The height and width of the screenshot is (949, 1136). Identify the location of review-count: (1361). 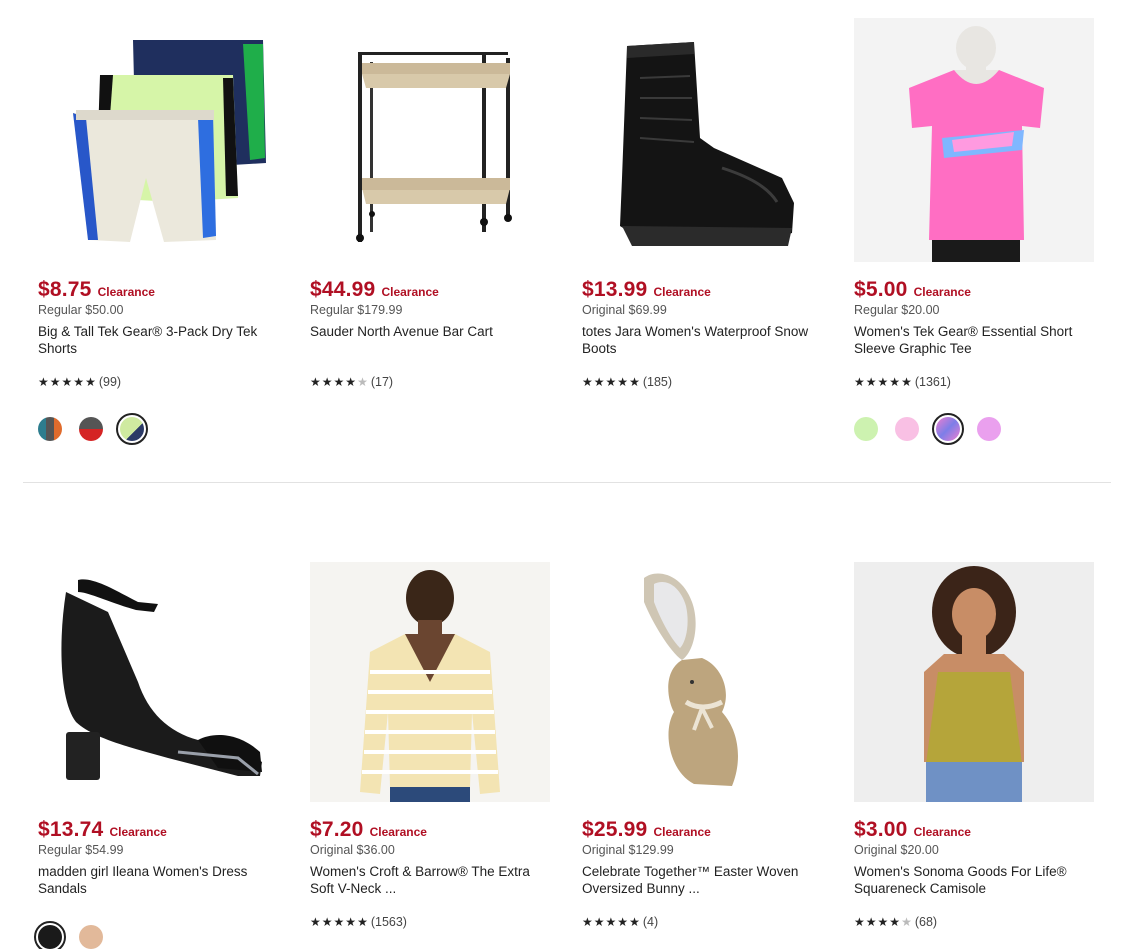
(932, 382).